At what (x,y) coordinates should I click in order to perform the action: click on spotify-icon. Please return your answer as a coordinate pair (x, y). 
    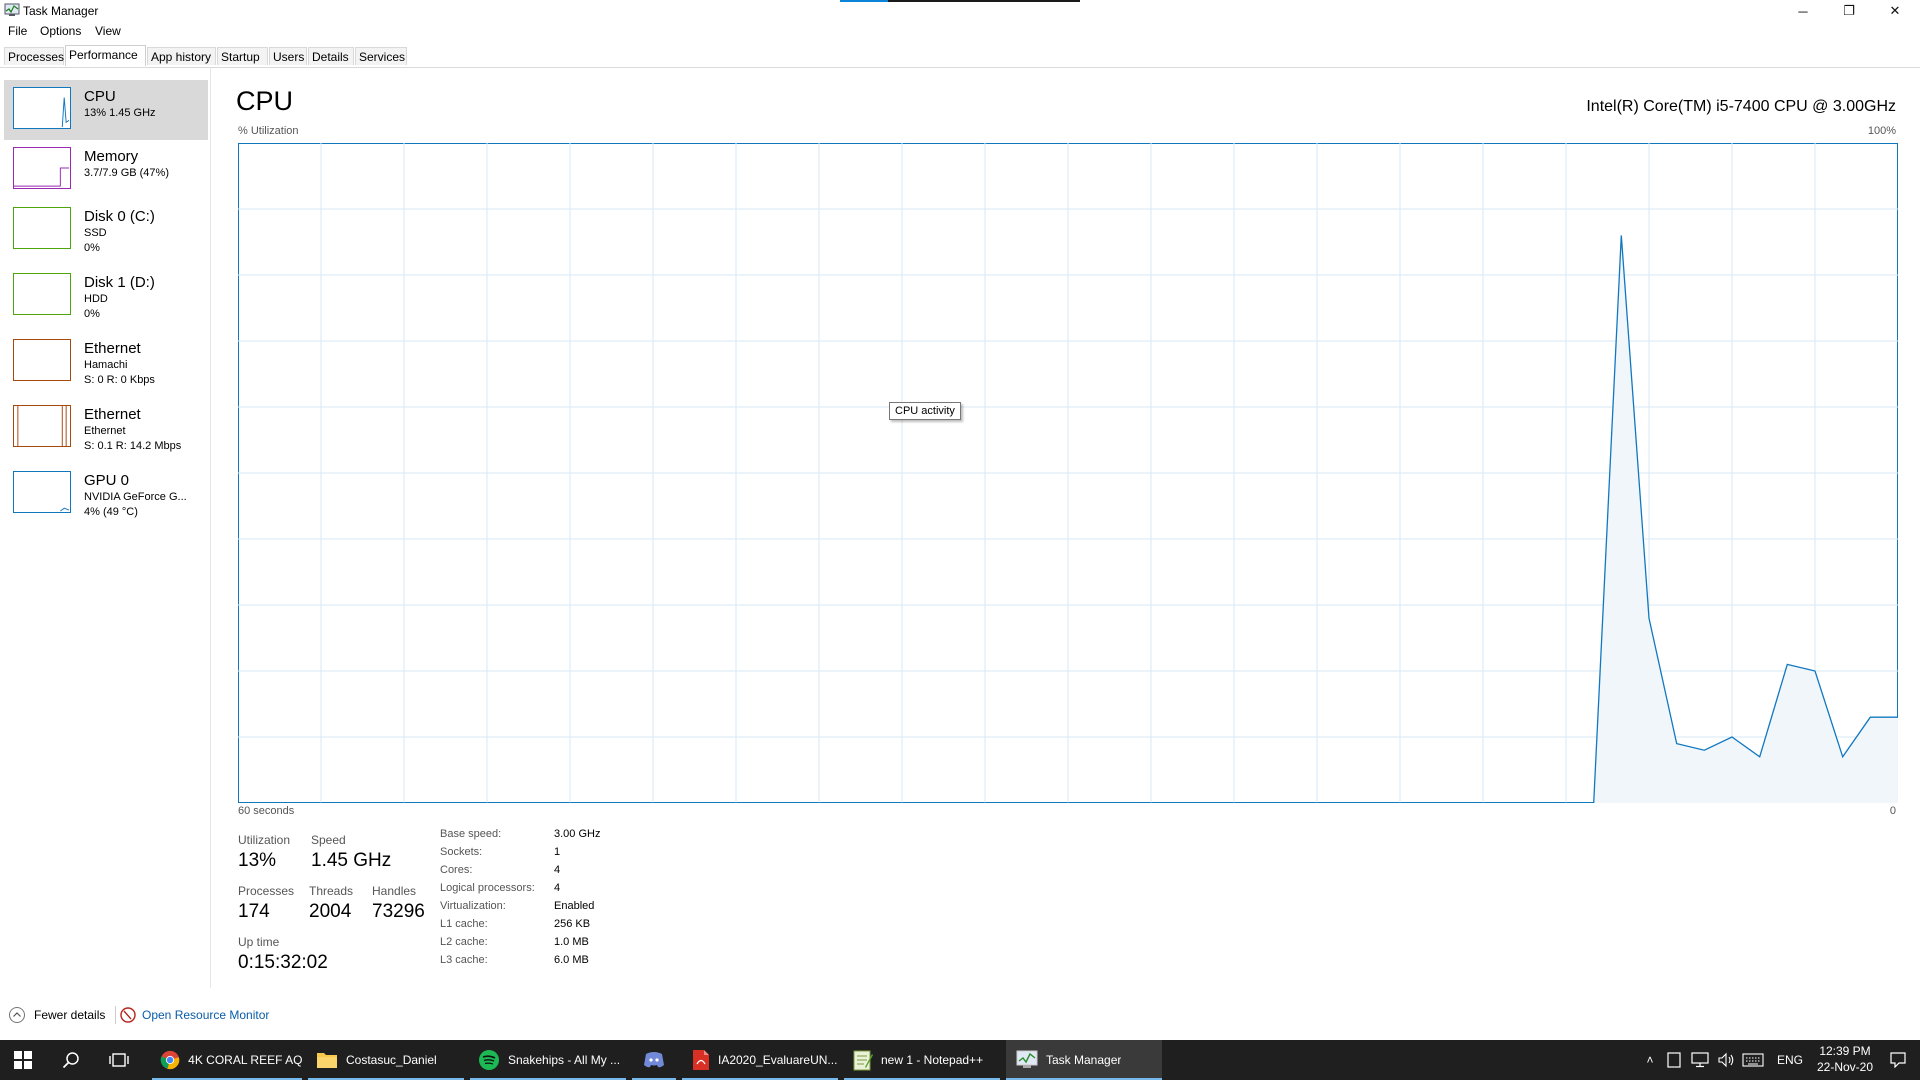
    Looking at the image, I should click on (489, 1060).